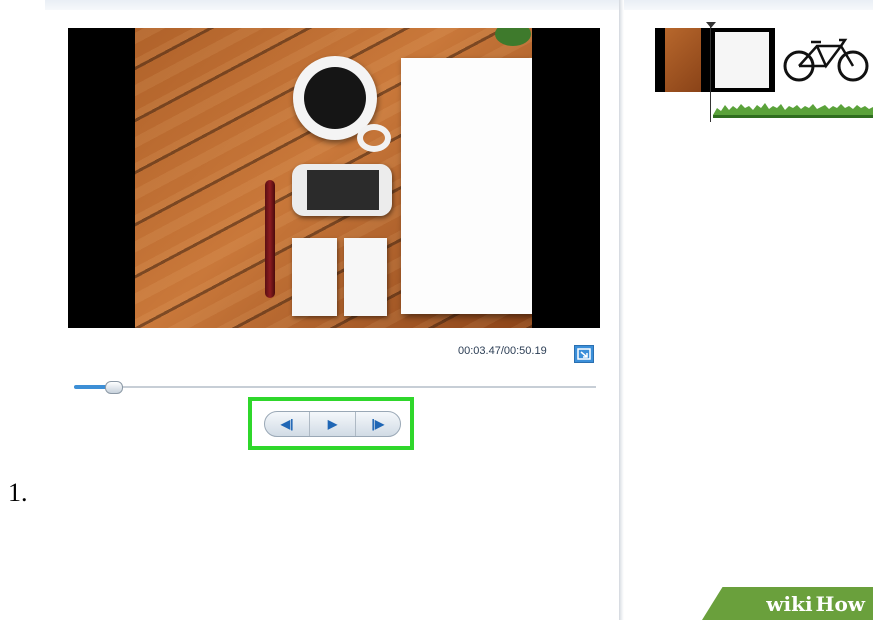 The image size is (873, 620). I want to click on next-frame-icon: |▶, so click(378, 424).